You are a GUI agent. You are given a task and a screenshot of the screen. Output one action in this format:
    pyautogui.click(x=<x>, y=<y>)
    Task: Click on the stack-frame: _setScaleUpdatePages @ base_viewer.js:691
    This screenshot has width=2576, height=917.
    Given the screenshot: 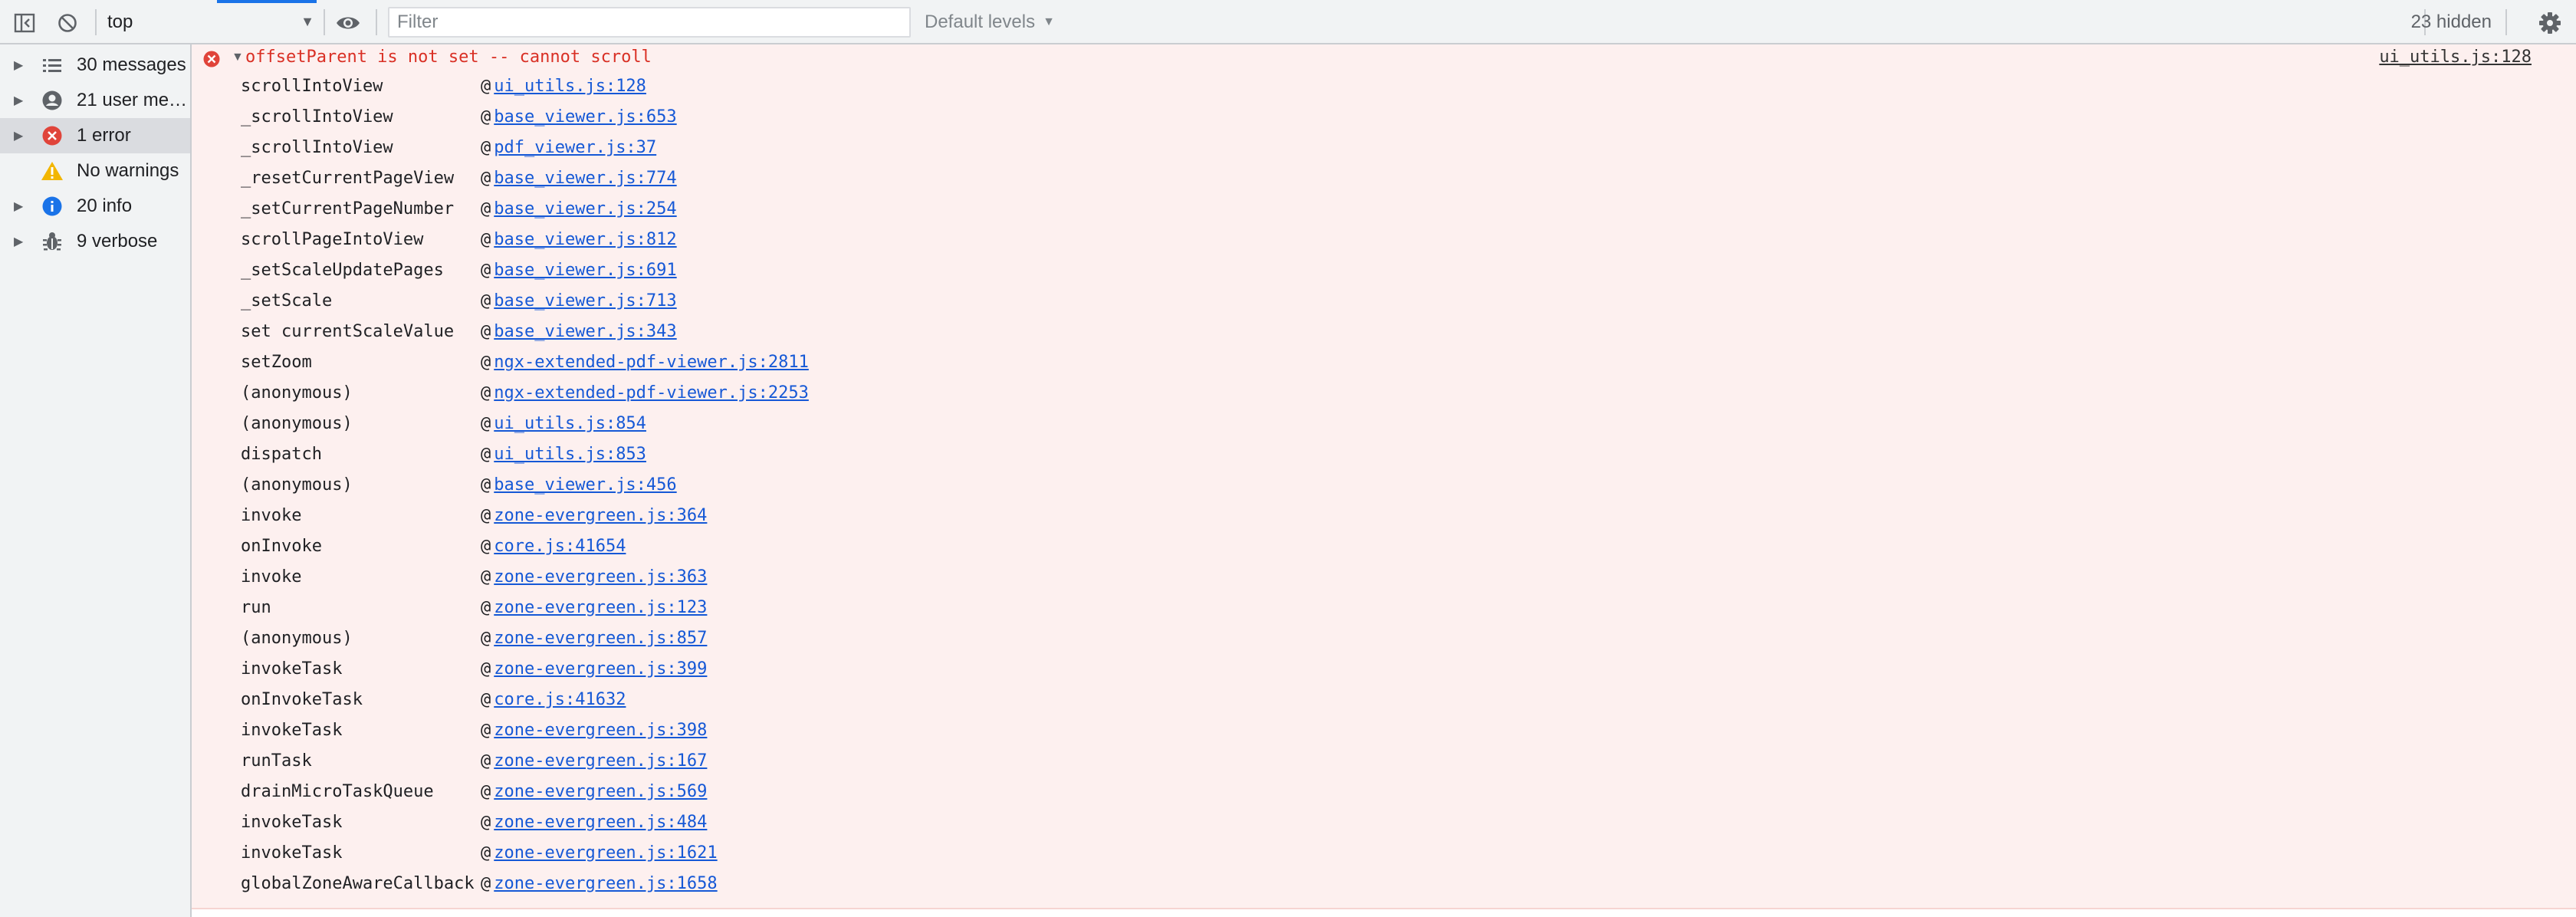 What is the action you would take?
    pyautogui.click(x=525, y=270)
    